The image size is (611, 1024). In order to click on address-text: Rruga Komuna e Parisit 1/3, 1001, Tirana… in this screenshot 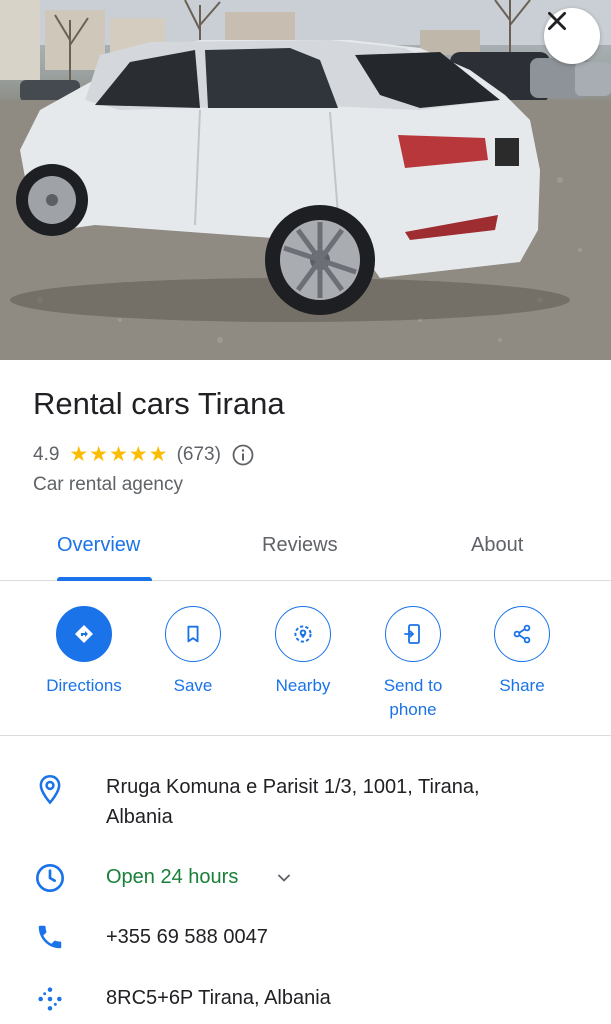, I will do `click(293, 802)`.